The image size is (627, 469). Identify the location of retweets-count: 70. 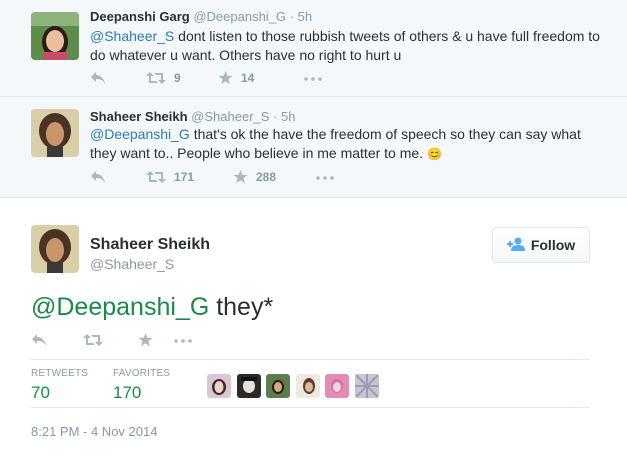
(40, 393).